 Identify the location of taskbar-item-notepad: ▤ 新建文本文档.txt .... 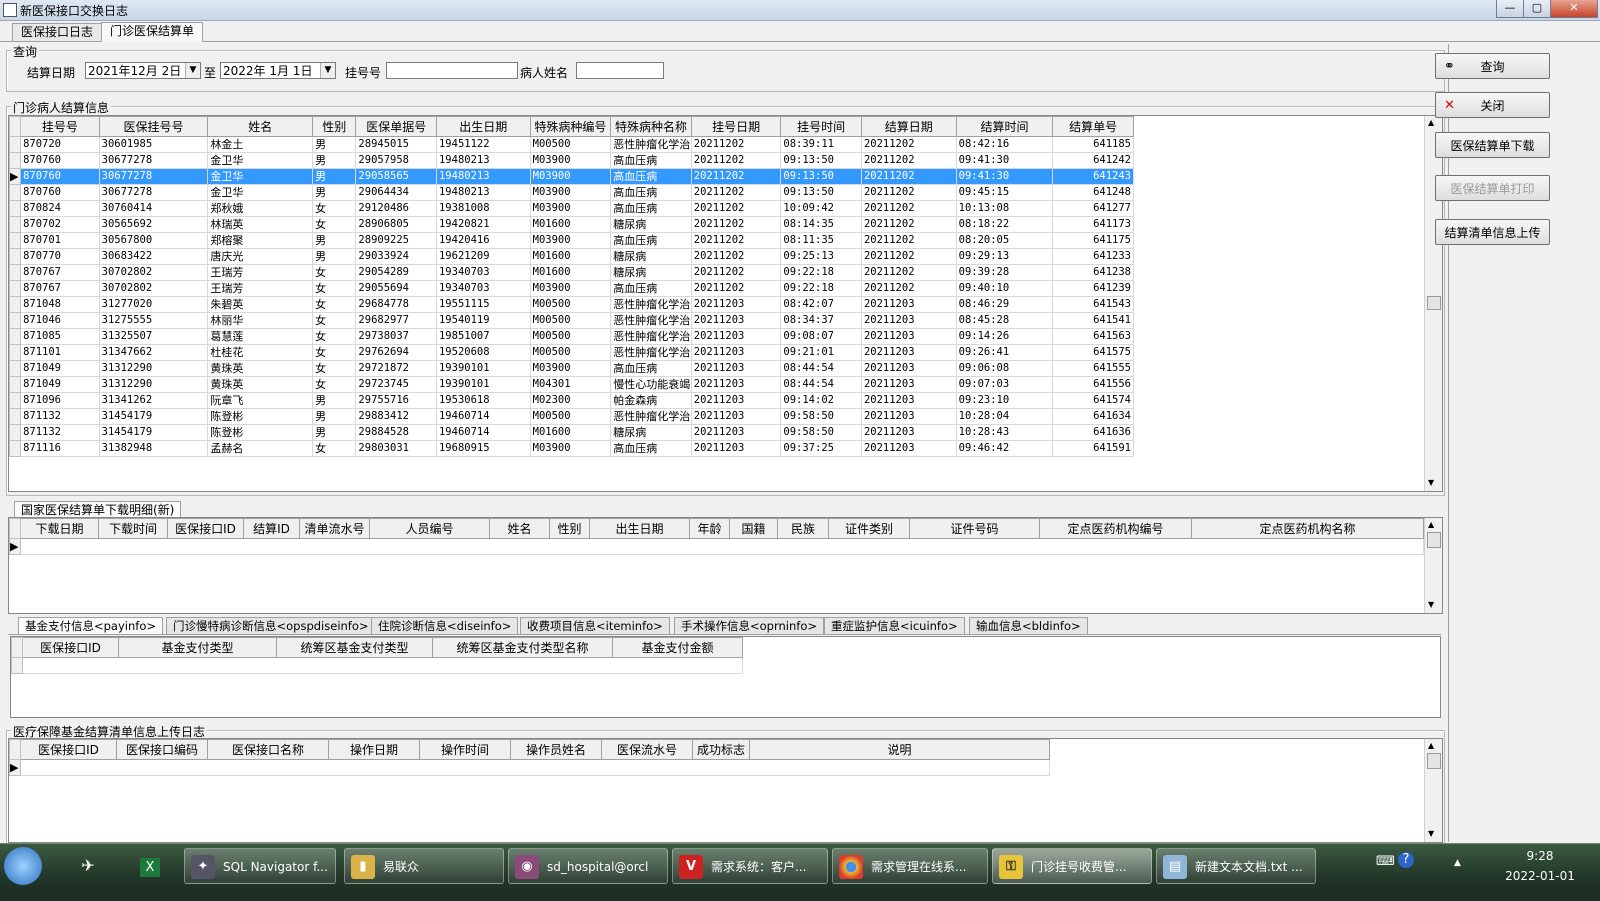
(1236, 866).